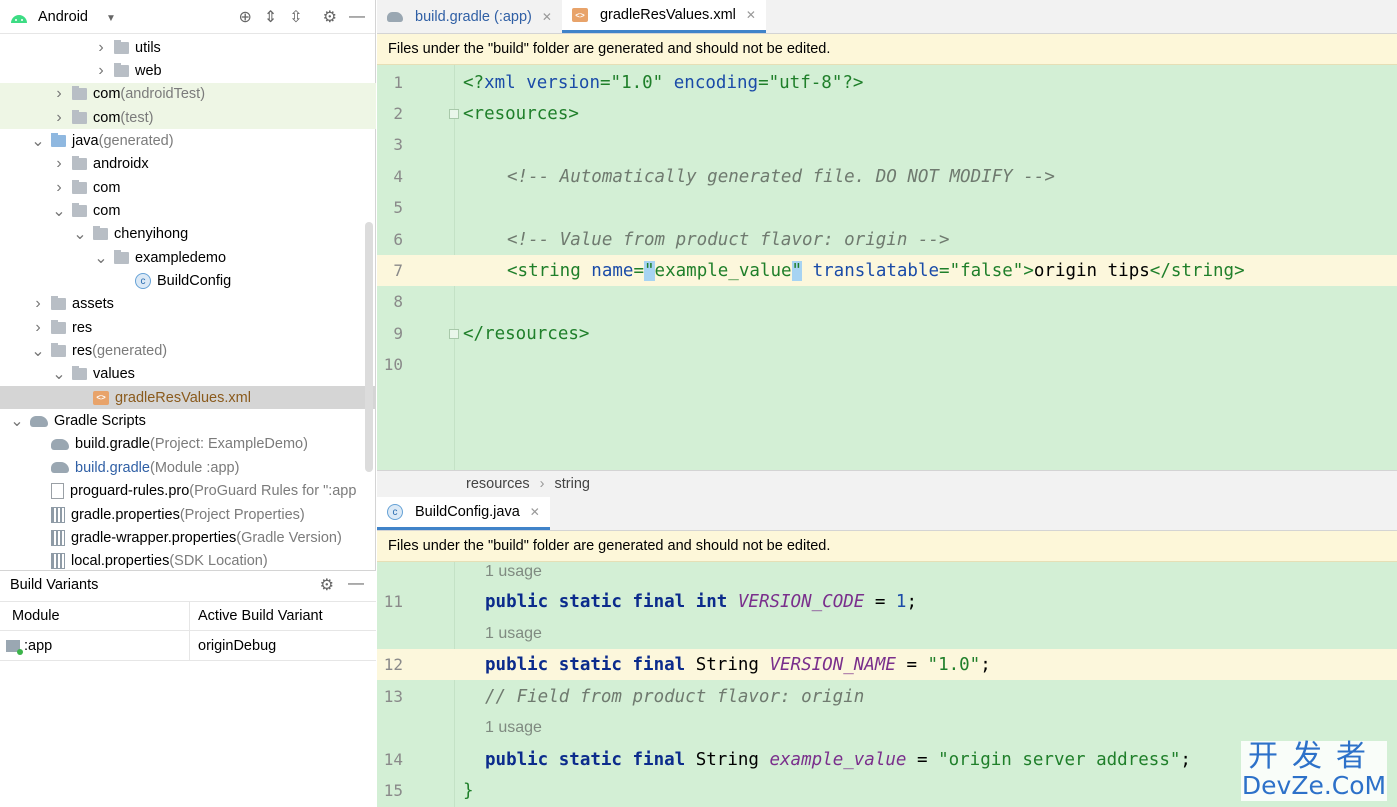 Image resolution: width=1397 pixels, height=807 pixels. I want to click on module-name: :app, so click(38, 645).